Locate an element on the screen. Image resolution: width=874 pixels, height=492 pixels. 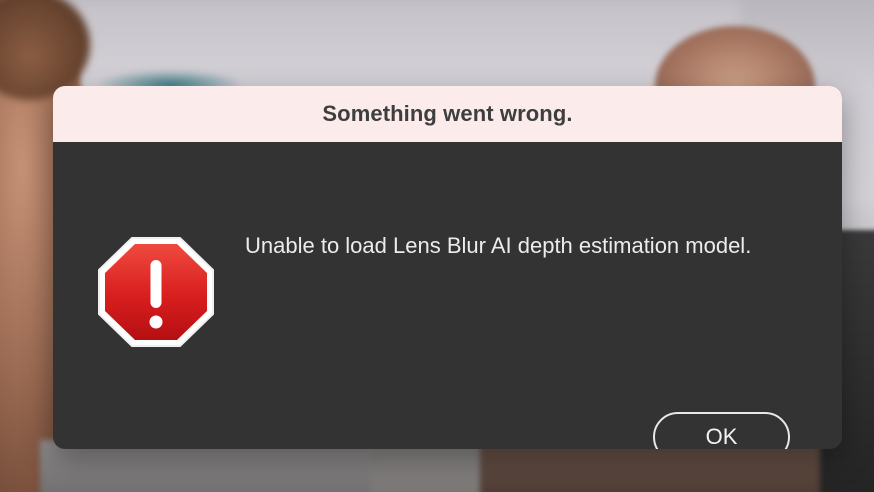
dialog-titlebar: Something went wrong. is located at coordinates (447, 114).